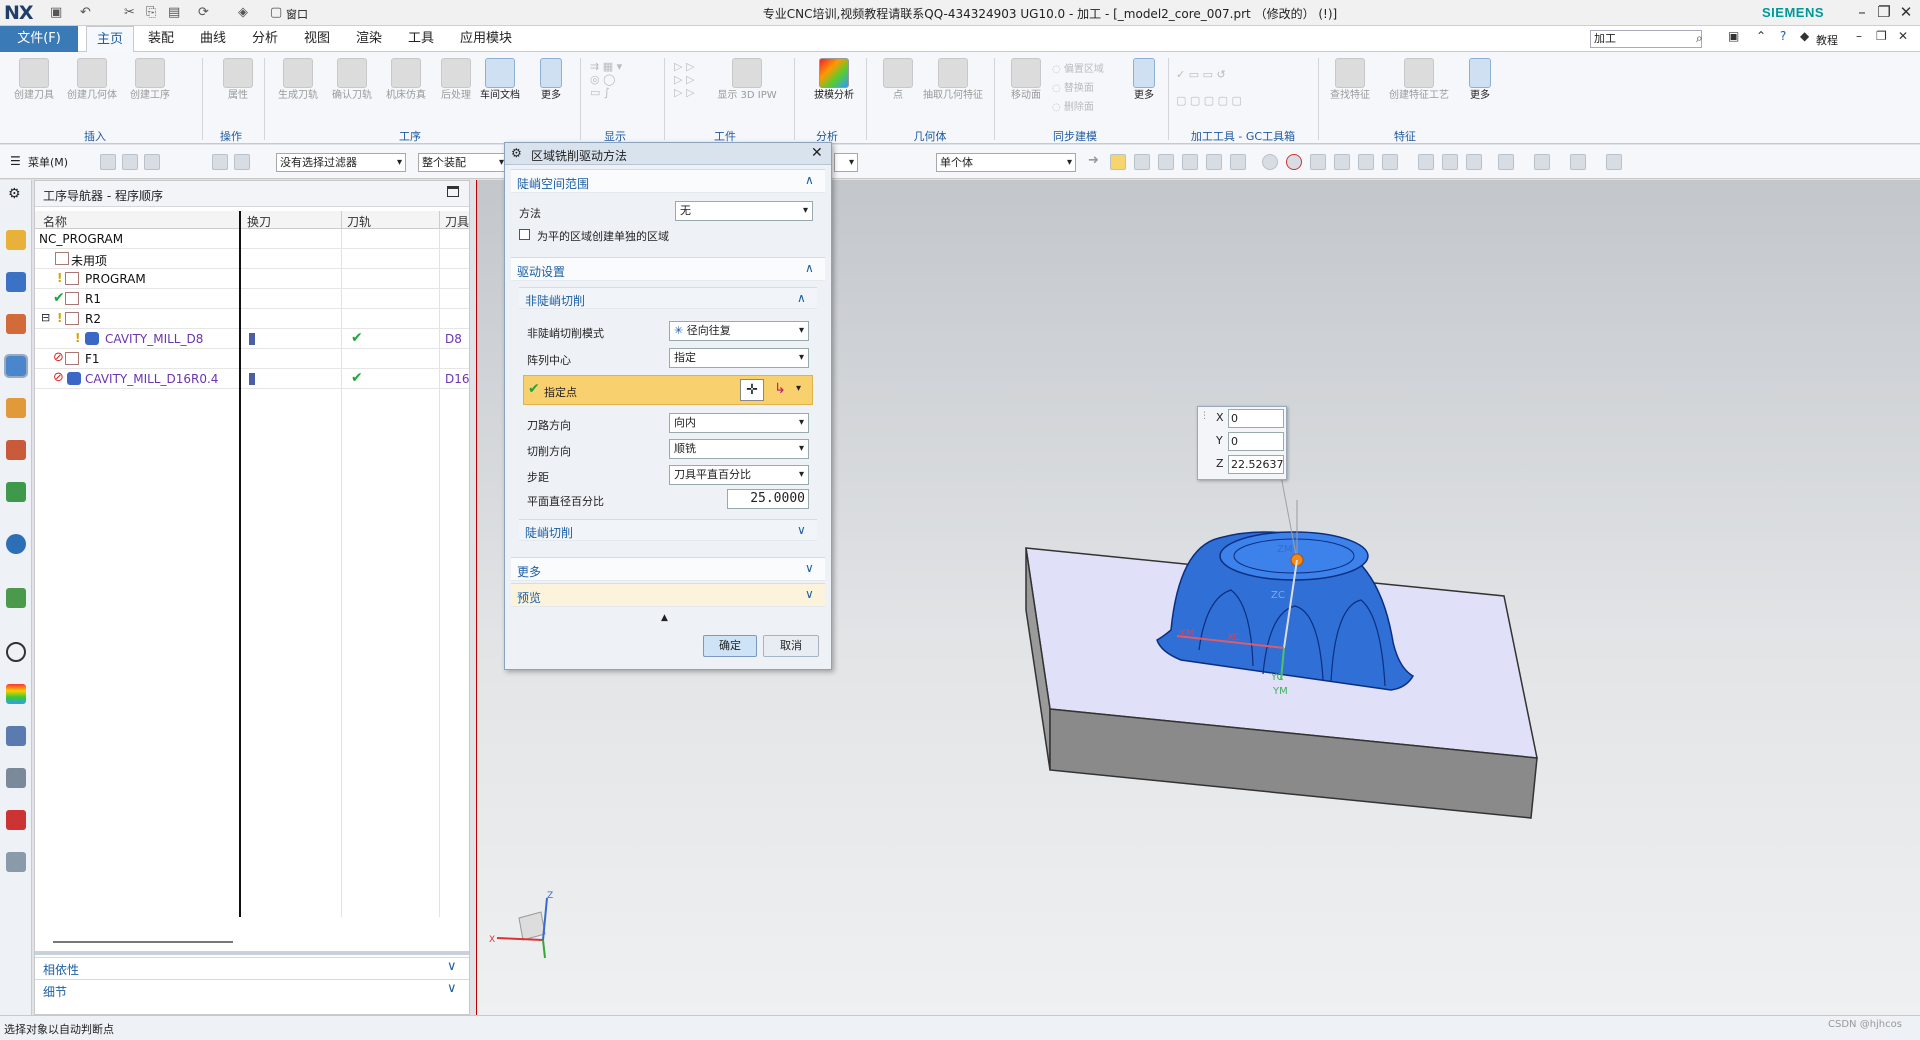  What do you see at coordinates (1862, 12) in the screenshot?
I see `minimize-icon: –` at bounding box center [1862, 12].